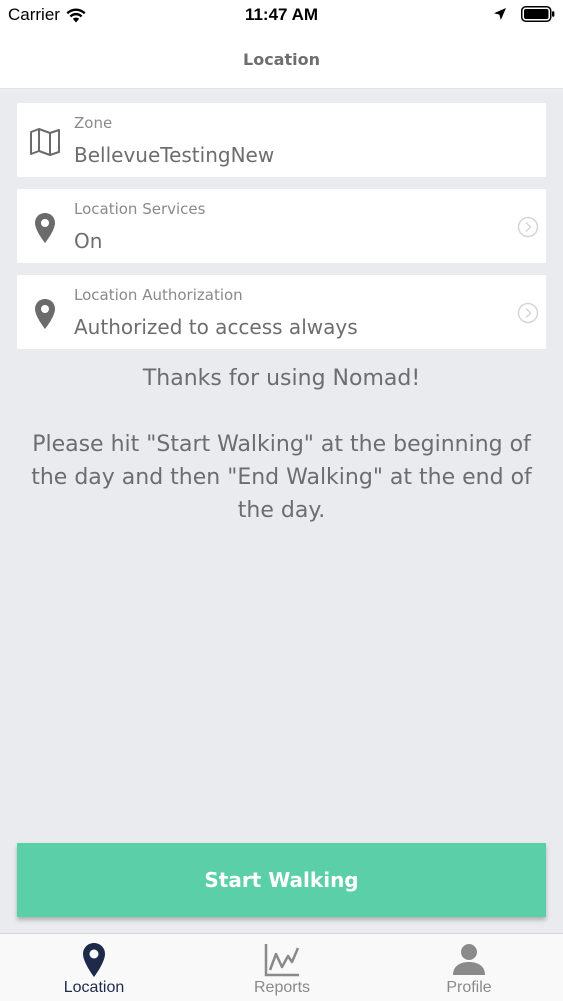  I want to click on location-arrow-icon, so click(500, 14).